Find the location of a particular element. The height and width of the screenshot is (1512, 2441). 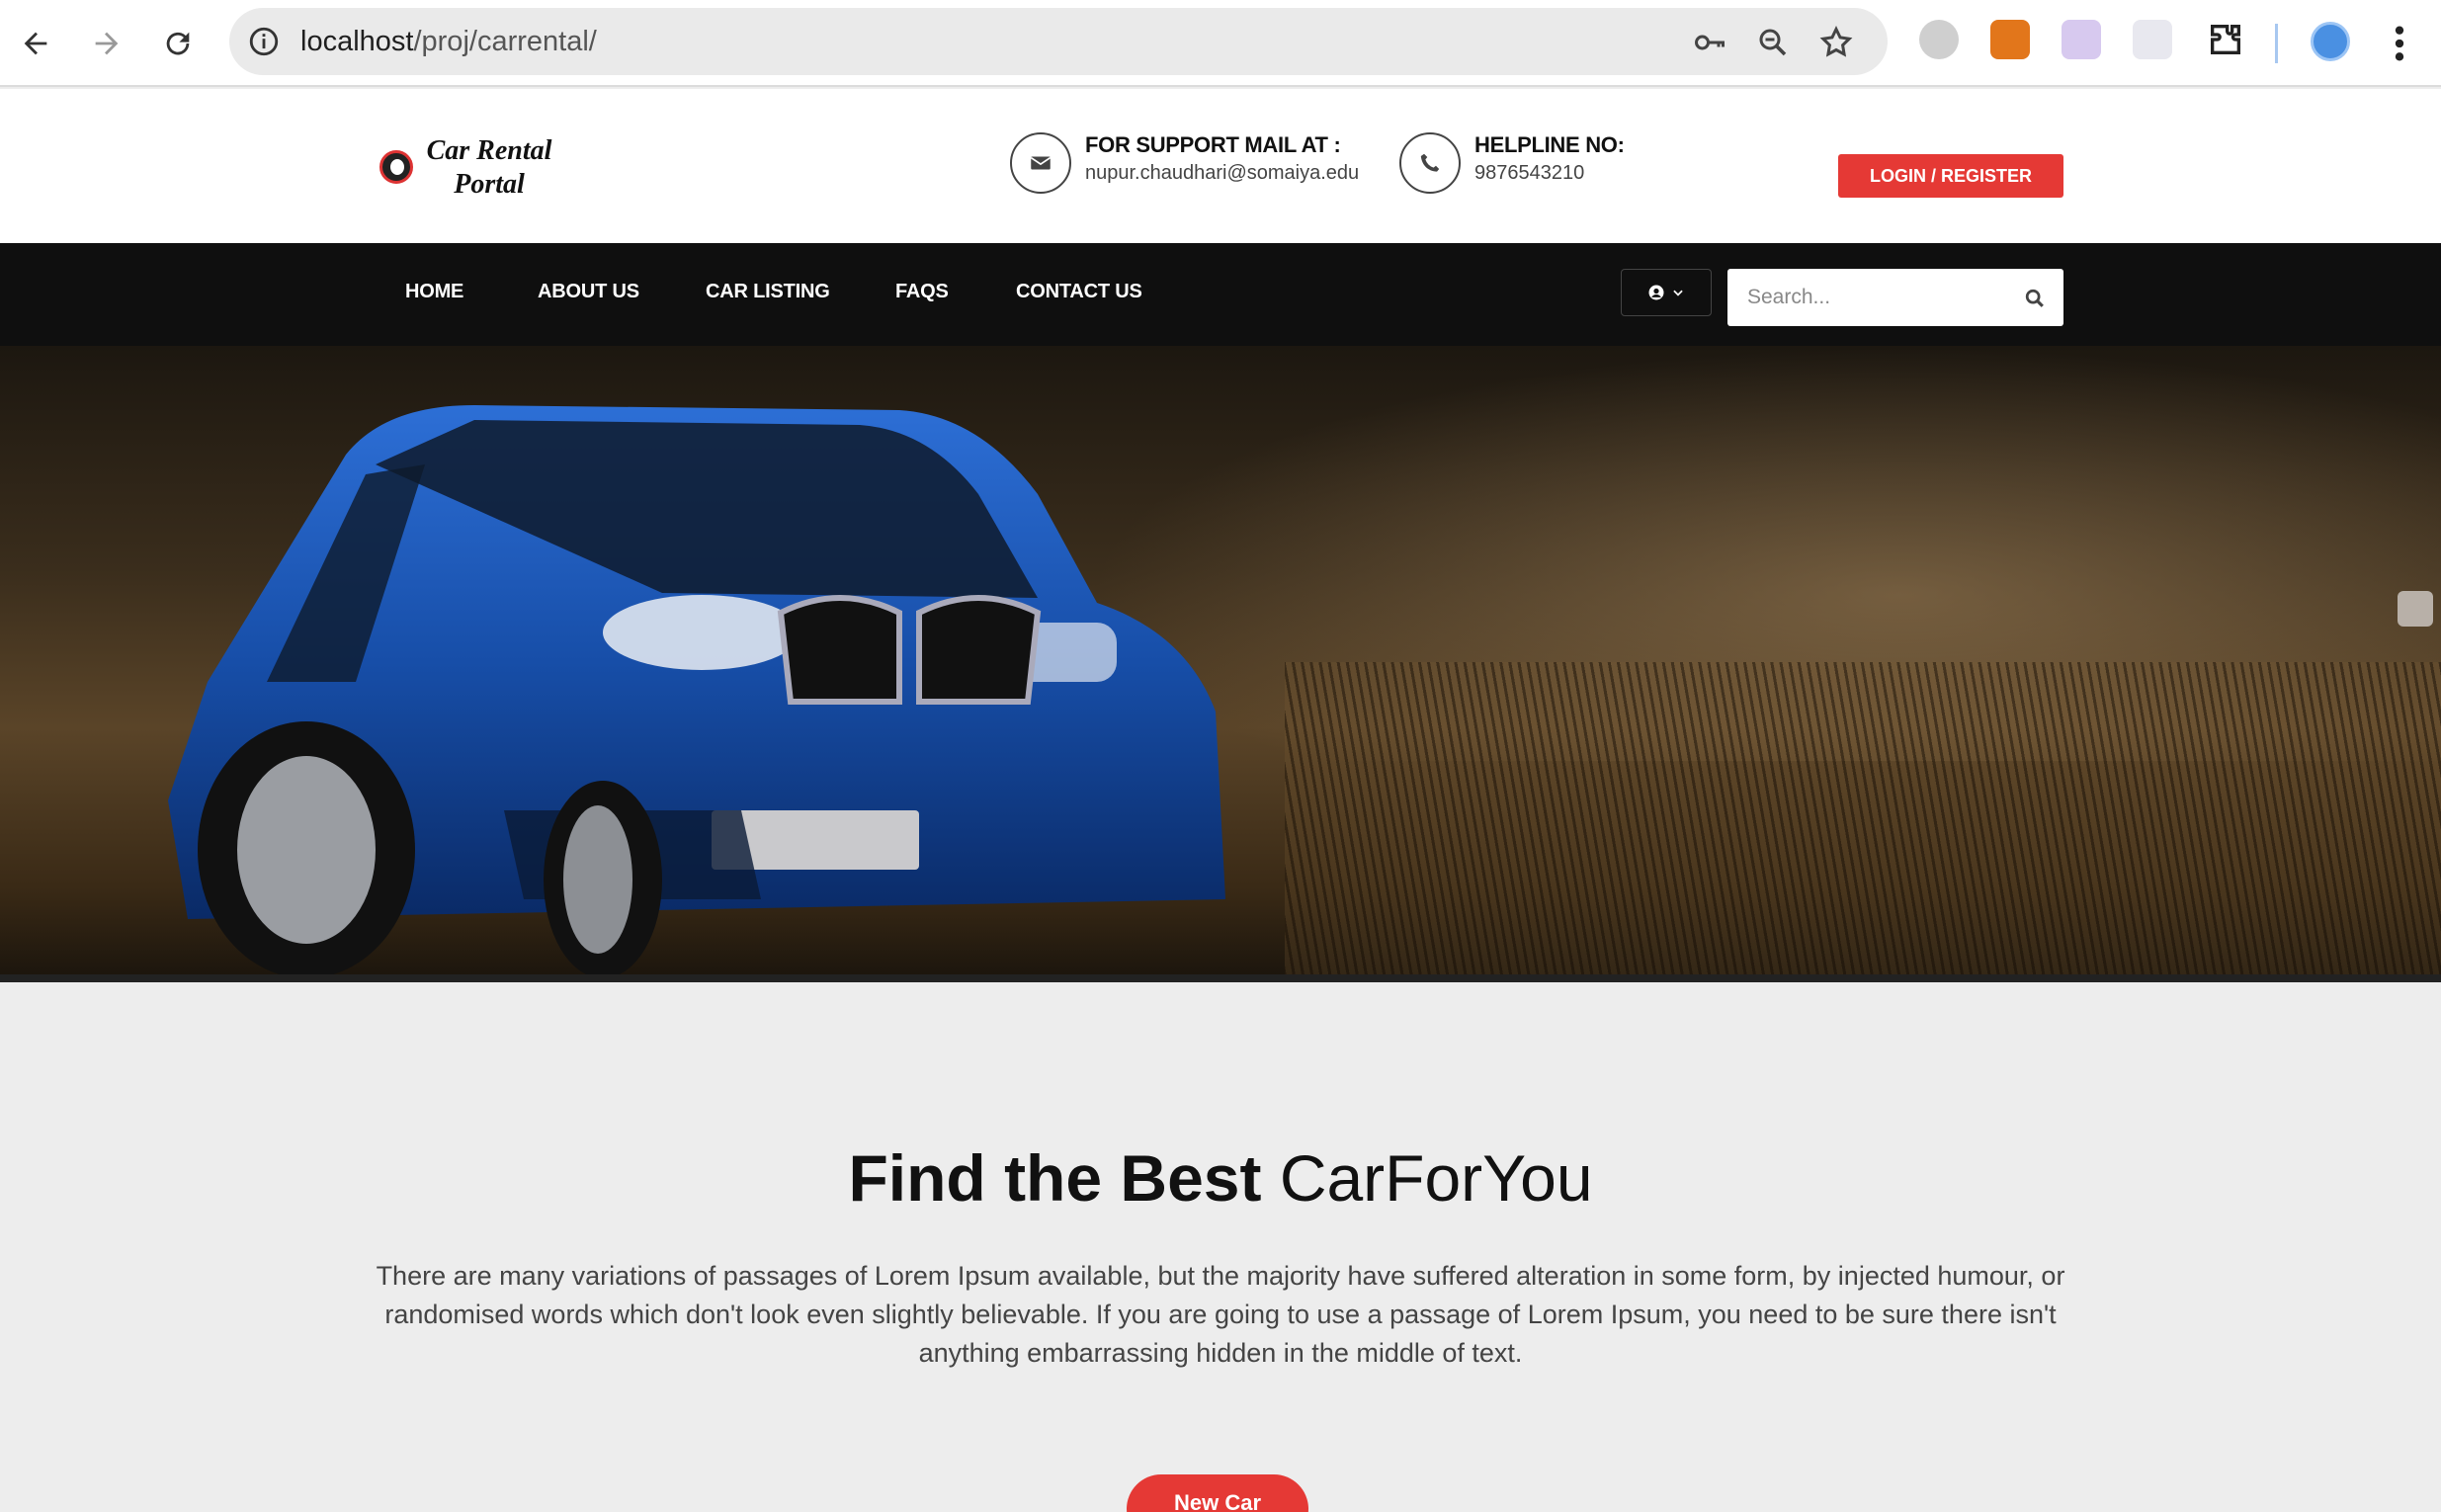

search-input is located at coordinates (1870, 297).